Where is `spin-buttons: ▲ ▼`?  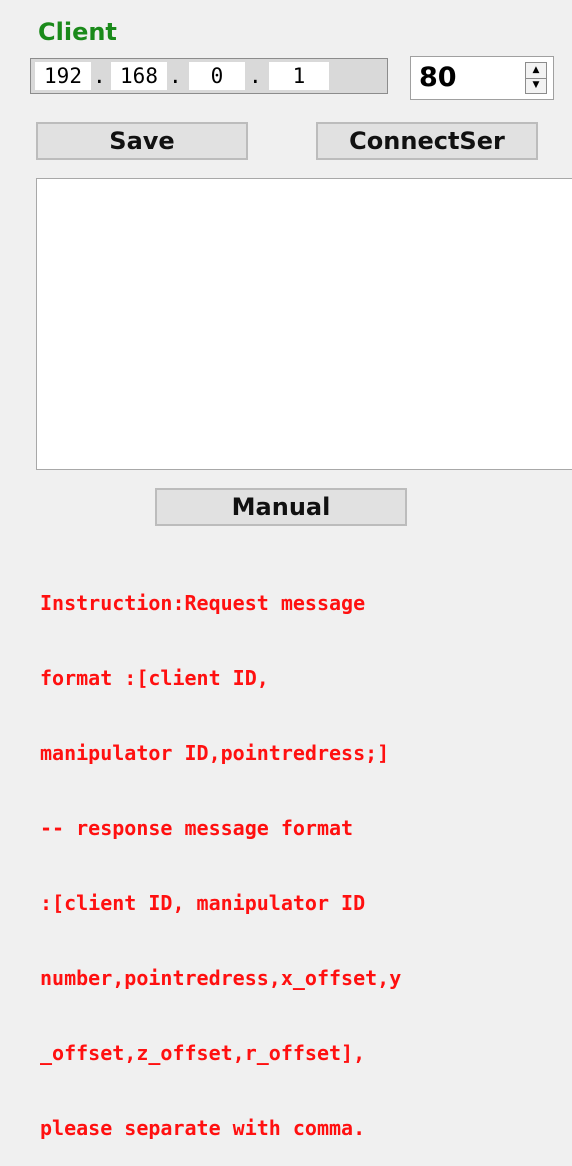
spin-buttons: ▲ ▼ is located at coordinates (536, 78).